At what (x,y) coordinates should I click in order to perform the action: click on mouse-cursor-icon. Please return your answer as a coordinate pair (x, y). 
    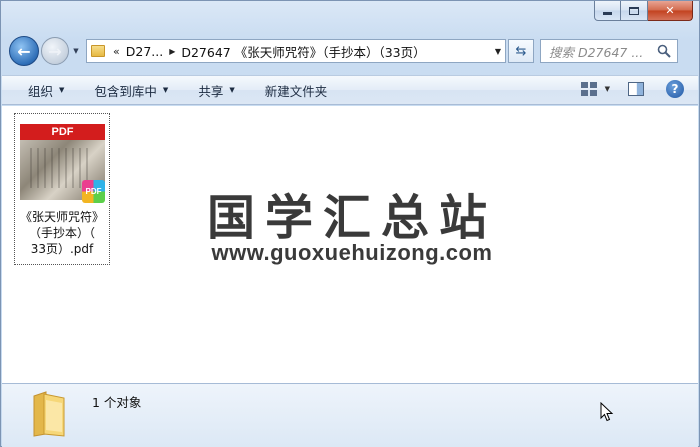
    Looking at the image, I should click on (607, 412).